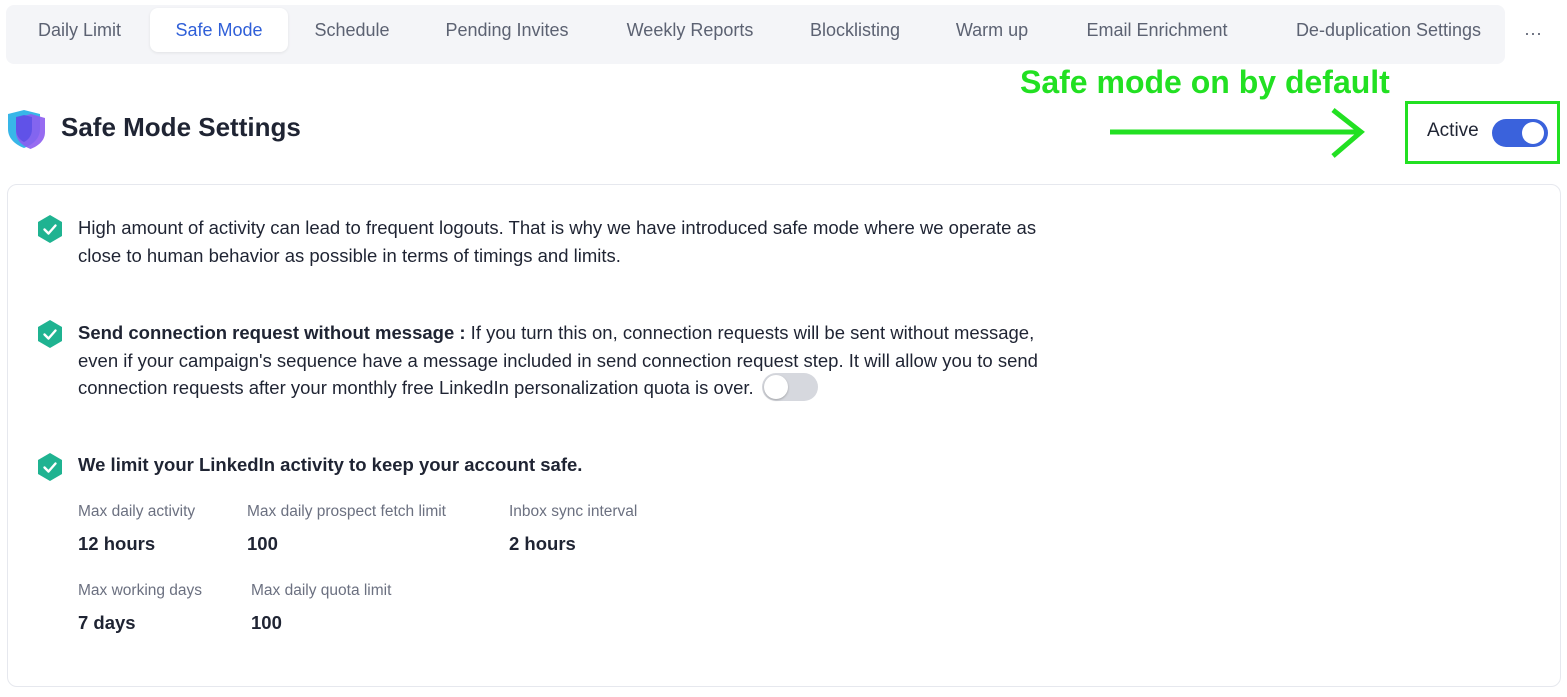  Describe the element at coordinates (321, 590) in the screenshot. I see `stat-label-max-daily-quota: Max daily quota limit` at that location.